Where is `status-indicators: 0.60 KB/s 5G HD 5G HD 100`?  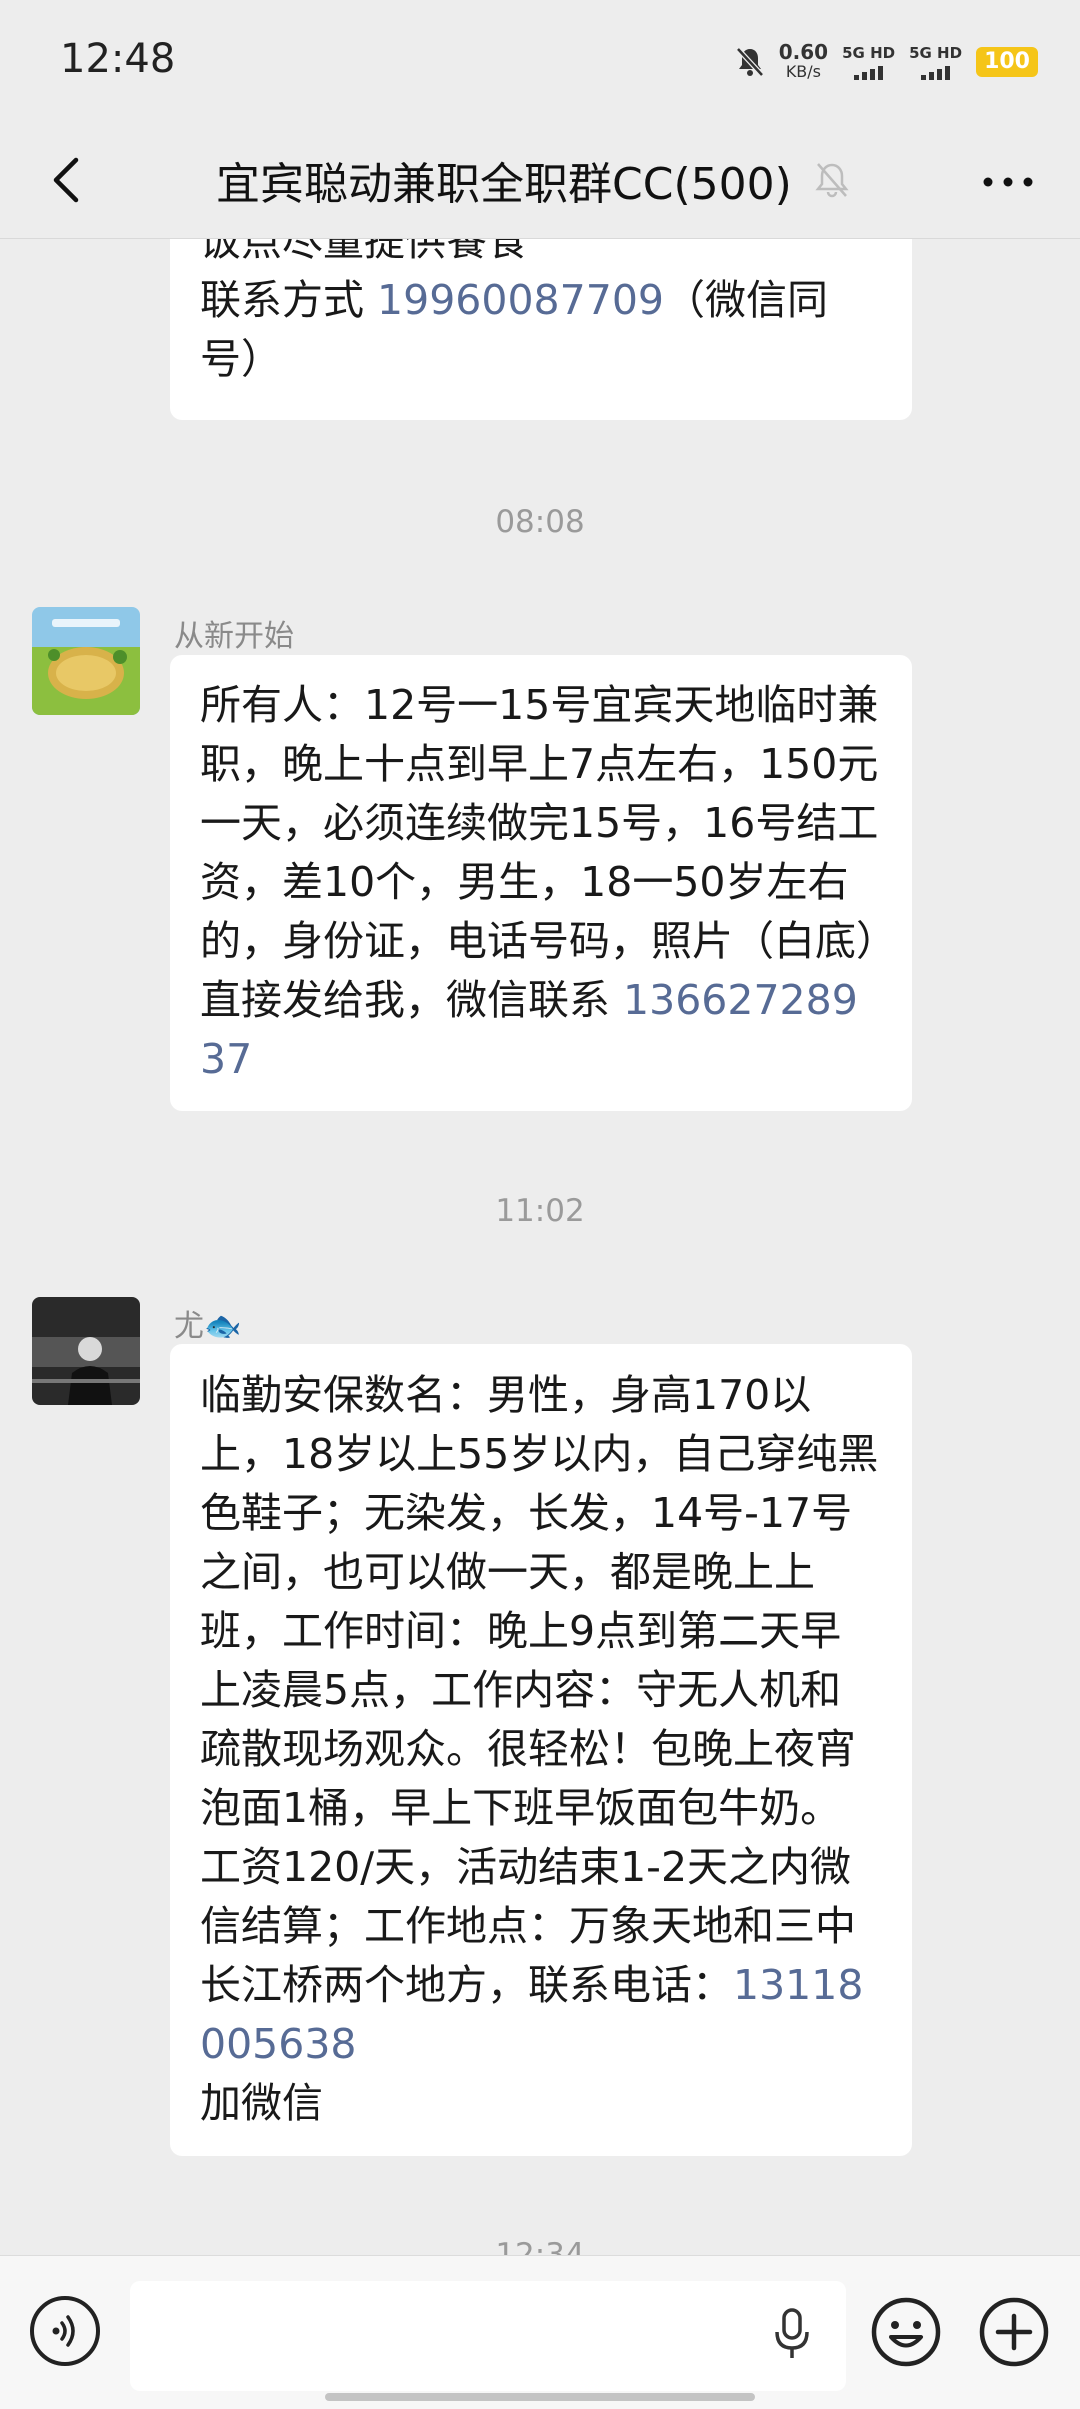
status-indicators: 0.60 KB/s 5G HD 5G HD 100 is located at coordinates (886, 62).